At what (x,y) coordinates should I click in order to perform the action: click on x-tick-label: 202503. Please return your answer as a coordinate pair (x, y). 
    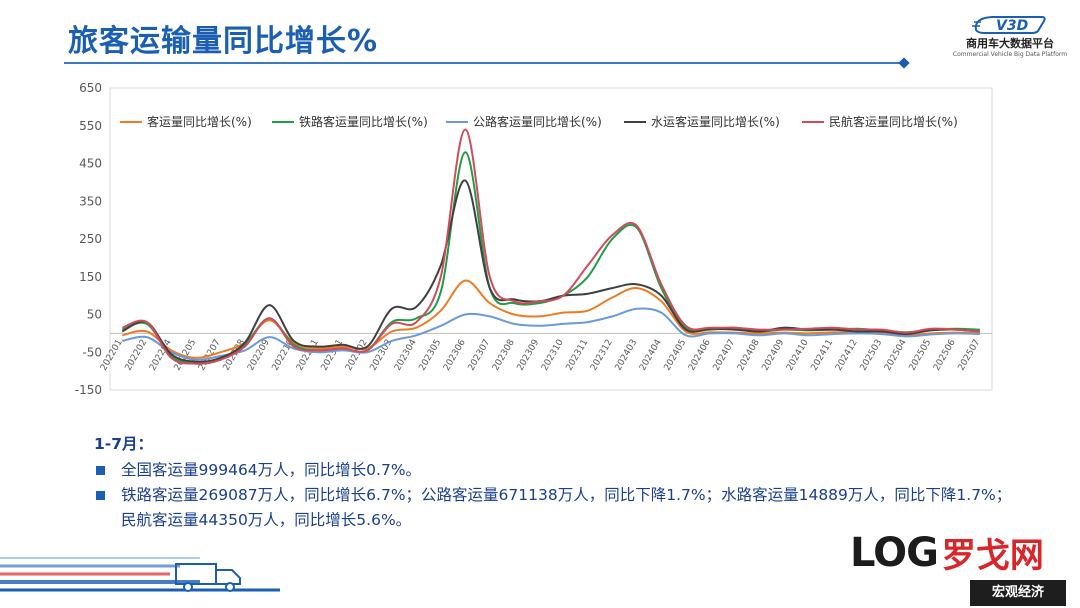
    Looking at the image, I should click on (872, 355).